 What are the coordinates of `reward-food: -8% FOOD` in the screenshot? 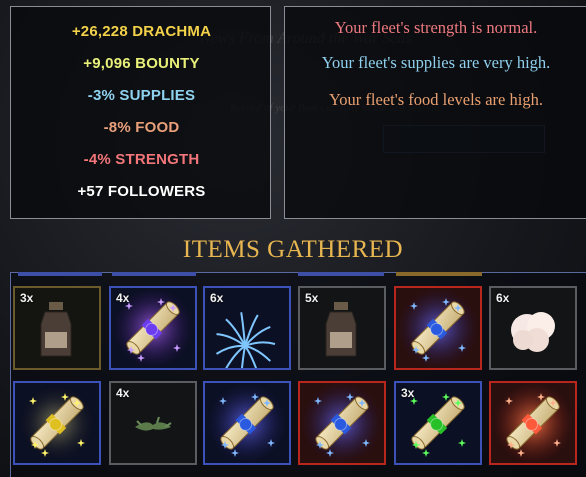 It's located at (141, 127).